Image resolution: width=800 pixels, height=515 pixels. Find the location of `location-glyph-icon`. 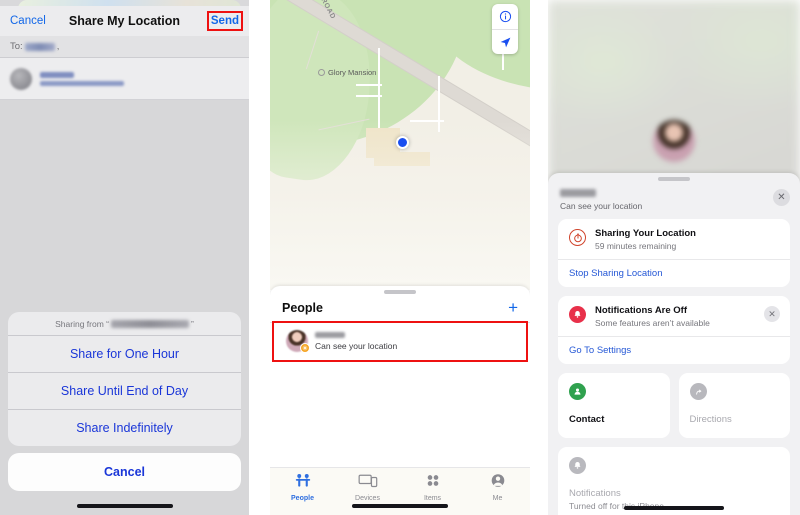

location-glyph-icon is located at coordinates (305, 348).